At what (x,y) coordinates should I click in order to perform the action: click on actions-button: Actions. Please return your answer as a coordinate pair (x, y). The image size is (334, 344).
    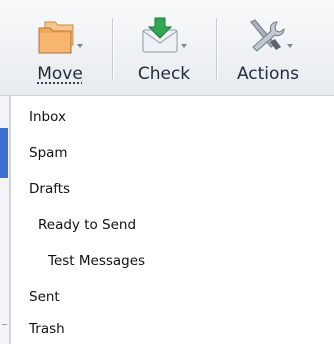
    Looking at the image, I should click on (268, 47).